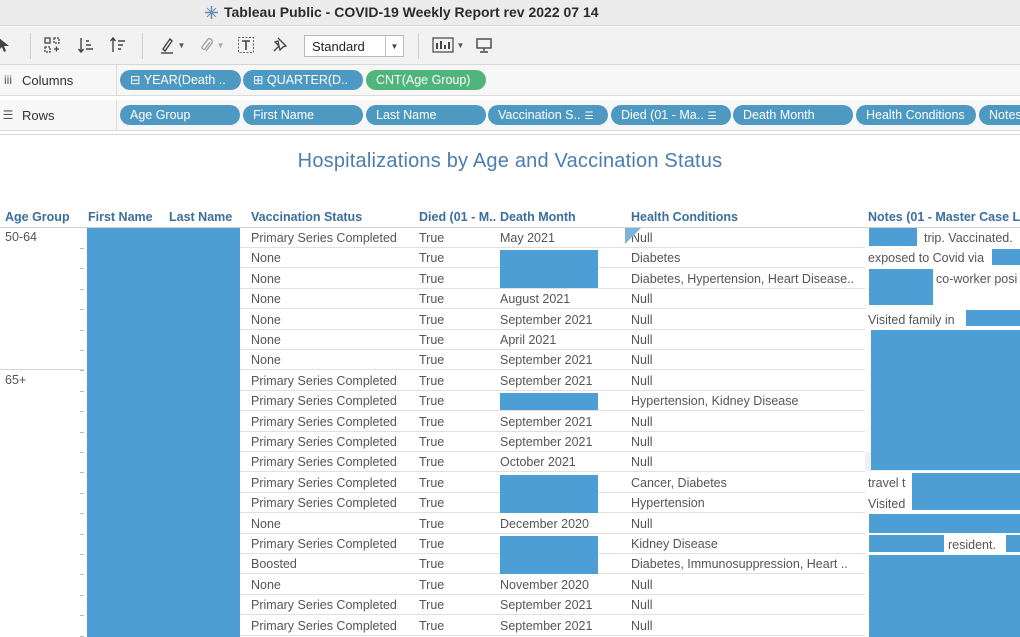 The height and width of the screenshot is (637, 1020). Describe the element at coordinates (972, 545) in the screenshot. I see `note-text: resident.` at that location.